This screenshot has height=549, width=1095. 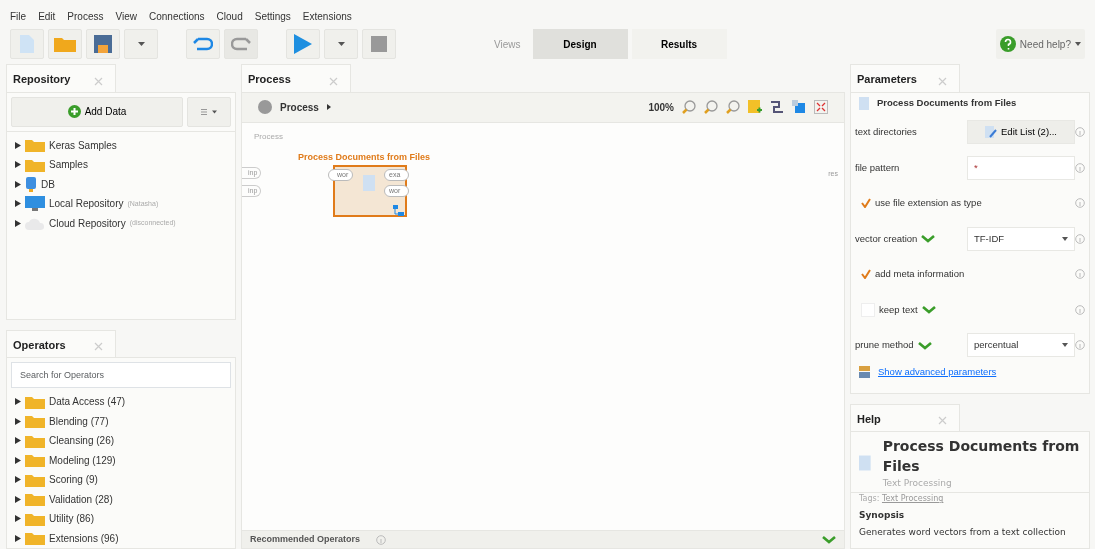 I want to click on menu-item: Connections, so click(x=177, y=16).